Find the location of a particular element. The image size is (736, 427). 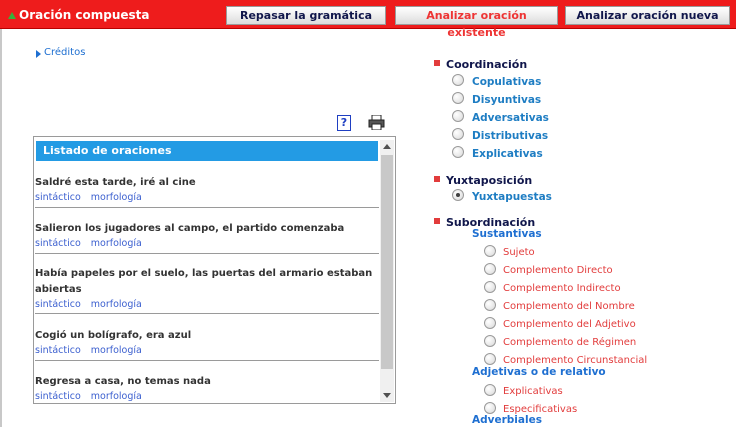

sentence-text: Regresa a casa, no temas nada is located at coordinates (123, 381).